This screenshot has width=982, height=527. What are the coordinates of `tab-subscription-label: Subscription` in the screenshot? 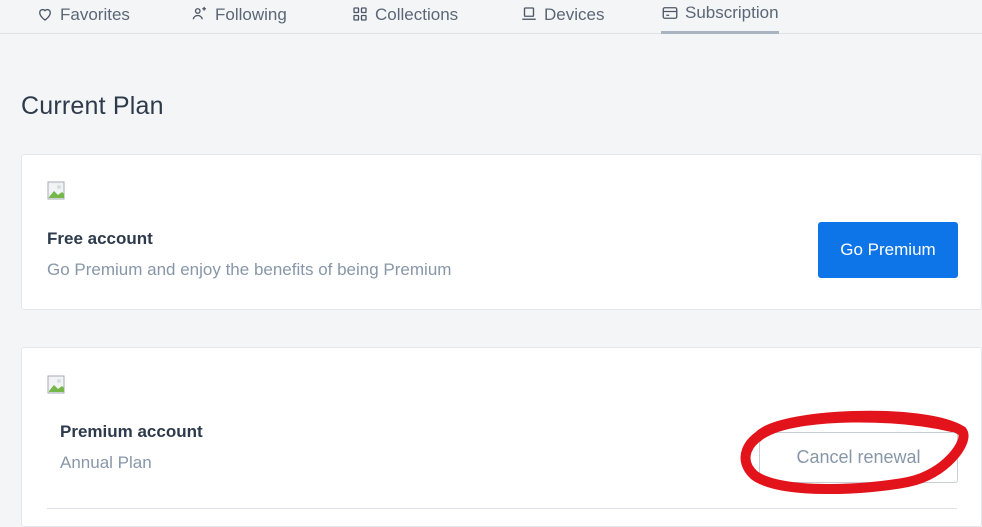 It's located at (732, 12).